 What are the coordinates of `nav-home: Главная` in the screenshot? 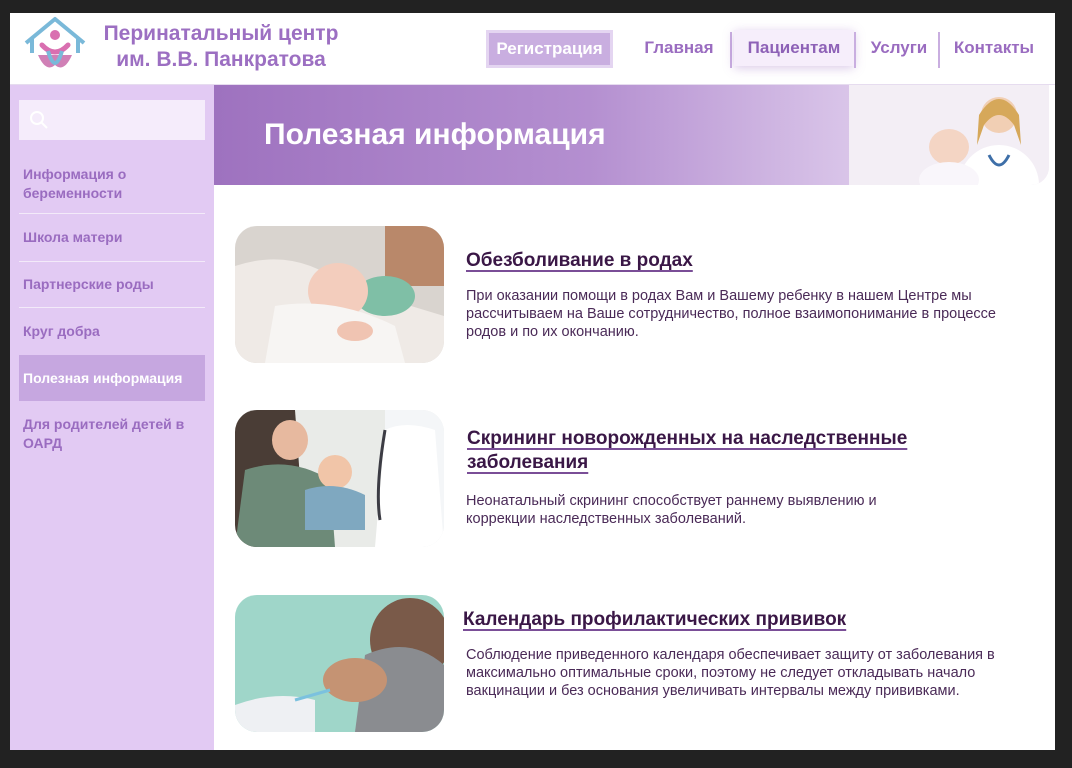 It's located at (679, 48).